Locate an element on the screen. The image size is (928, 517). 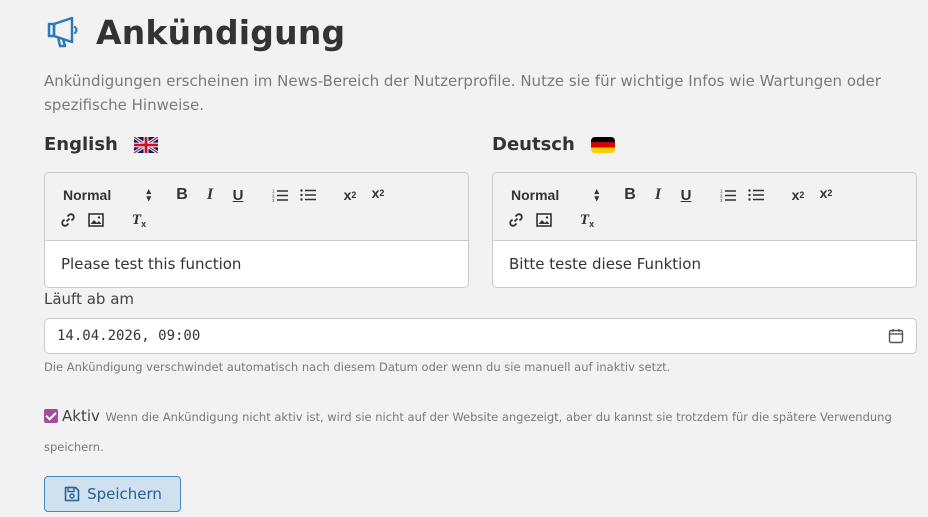
uk-flag-icon is located at coordinates (145, 144).